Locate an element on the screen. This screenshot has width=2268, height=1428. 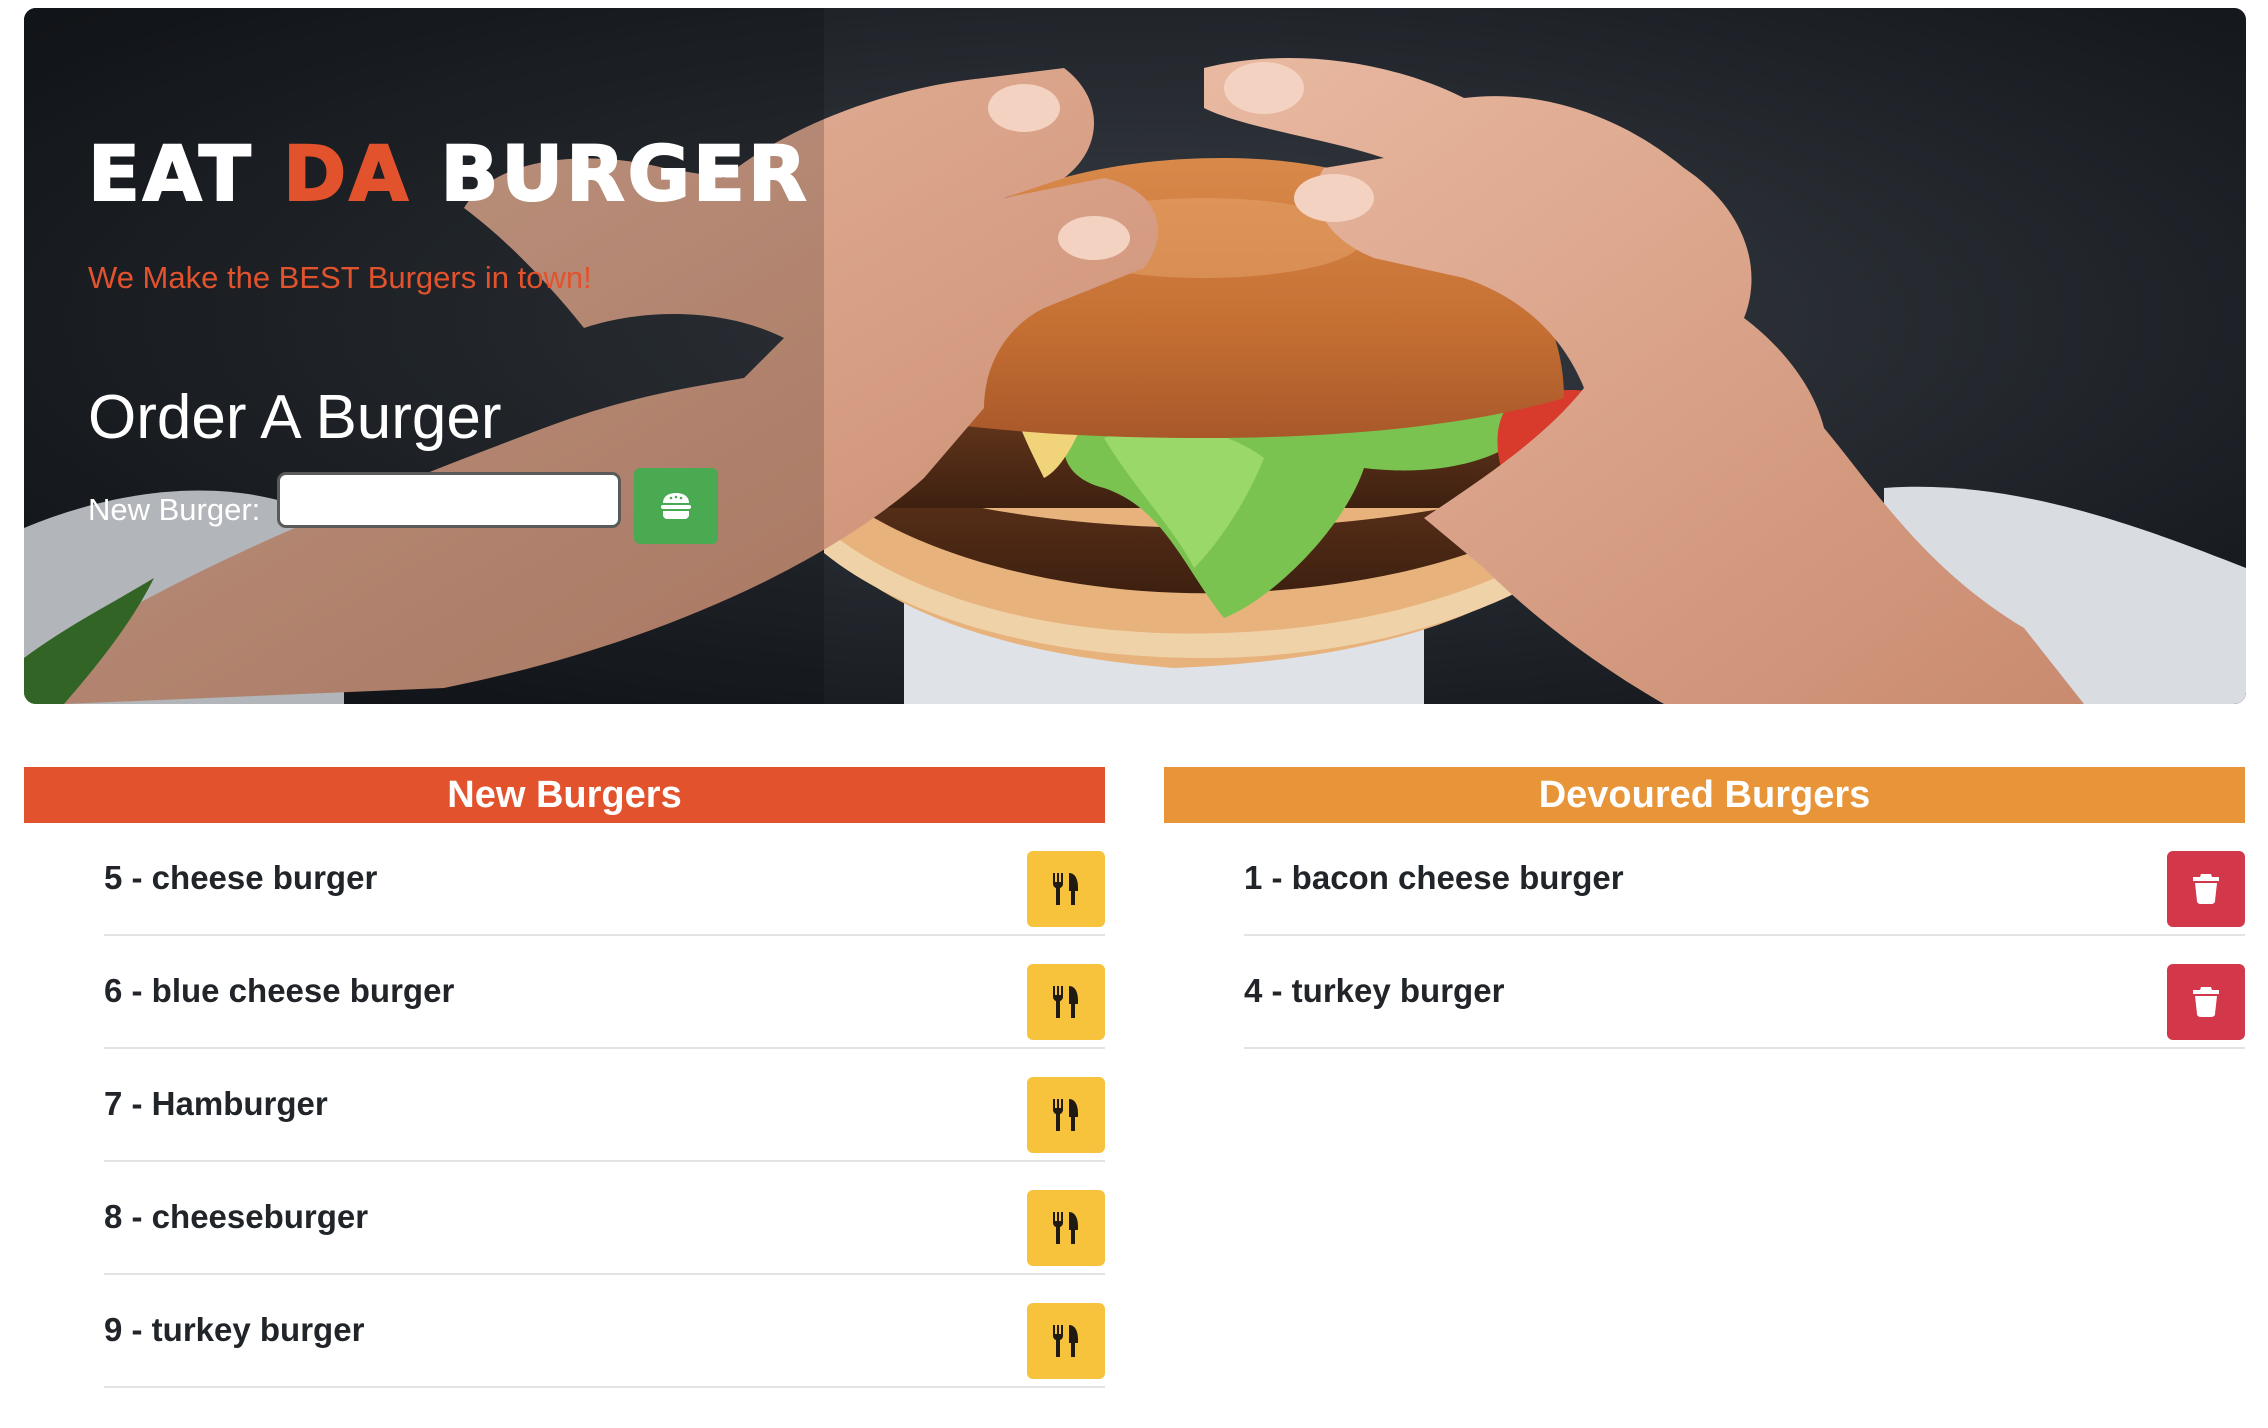
new-burgers-header: New Burgers is located at coordinates (564, 795).